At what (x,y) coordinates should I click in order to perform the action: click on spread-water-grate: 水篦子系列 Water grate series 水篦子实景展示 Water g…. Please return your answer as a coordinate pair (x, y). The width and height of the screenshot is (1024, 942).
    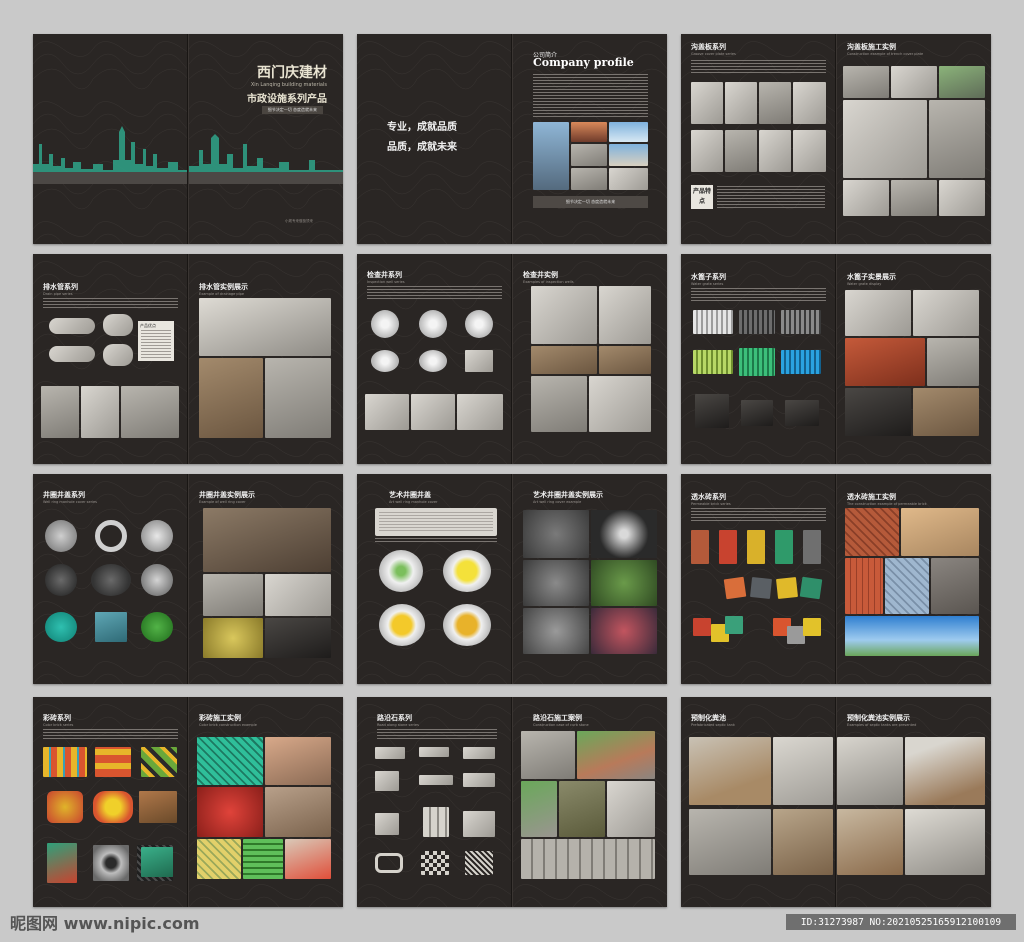
    Looking at the image, I should click on (836, 359).